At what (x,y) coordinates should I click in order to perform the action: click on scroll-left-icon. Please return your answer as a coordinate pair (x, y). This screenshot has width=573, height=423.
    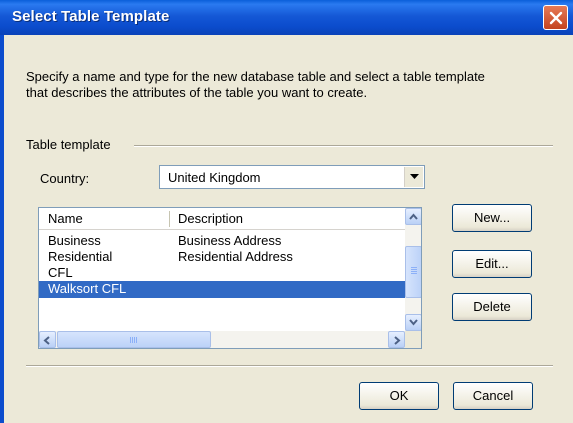
    Looking at the image, I should click on (46, 340).